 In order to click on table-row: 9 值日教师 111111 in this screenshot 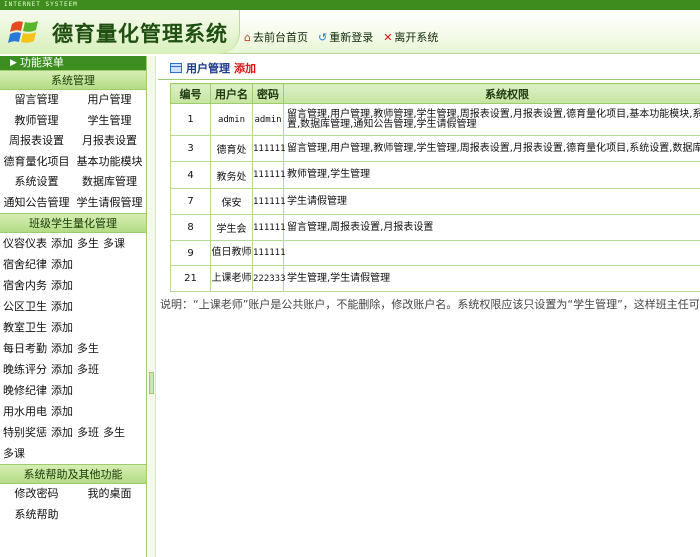, I will do `click(435, 253)`.